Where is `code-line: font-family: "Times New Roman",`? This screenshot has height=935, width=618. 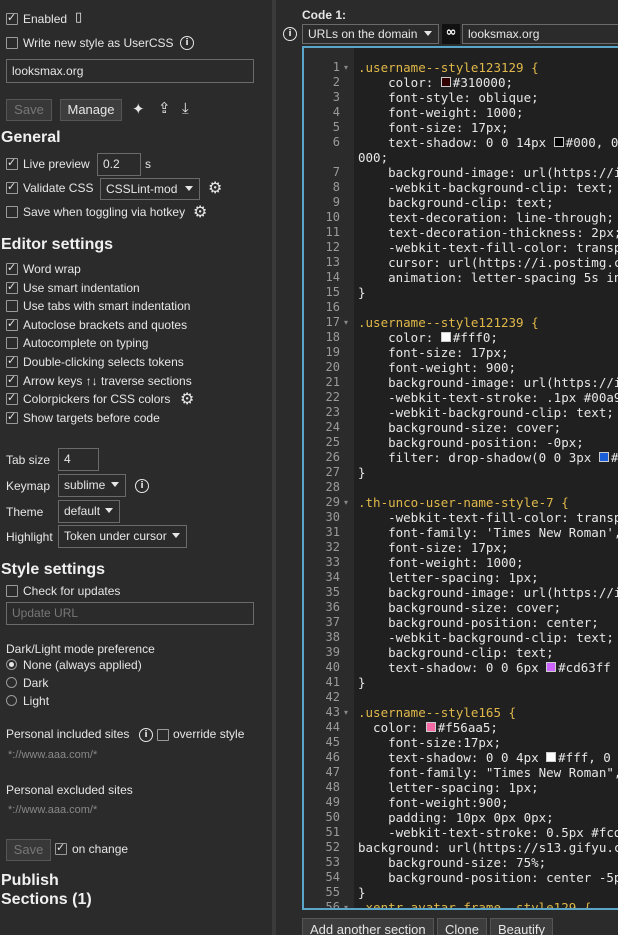 code-line: font-family: "Times New Roman", is located at coordinates (488, 772).